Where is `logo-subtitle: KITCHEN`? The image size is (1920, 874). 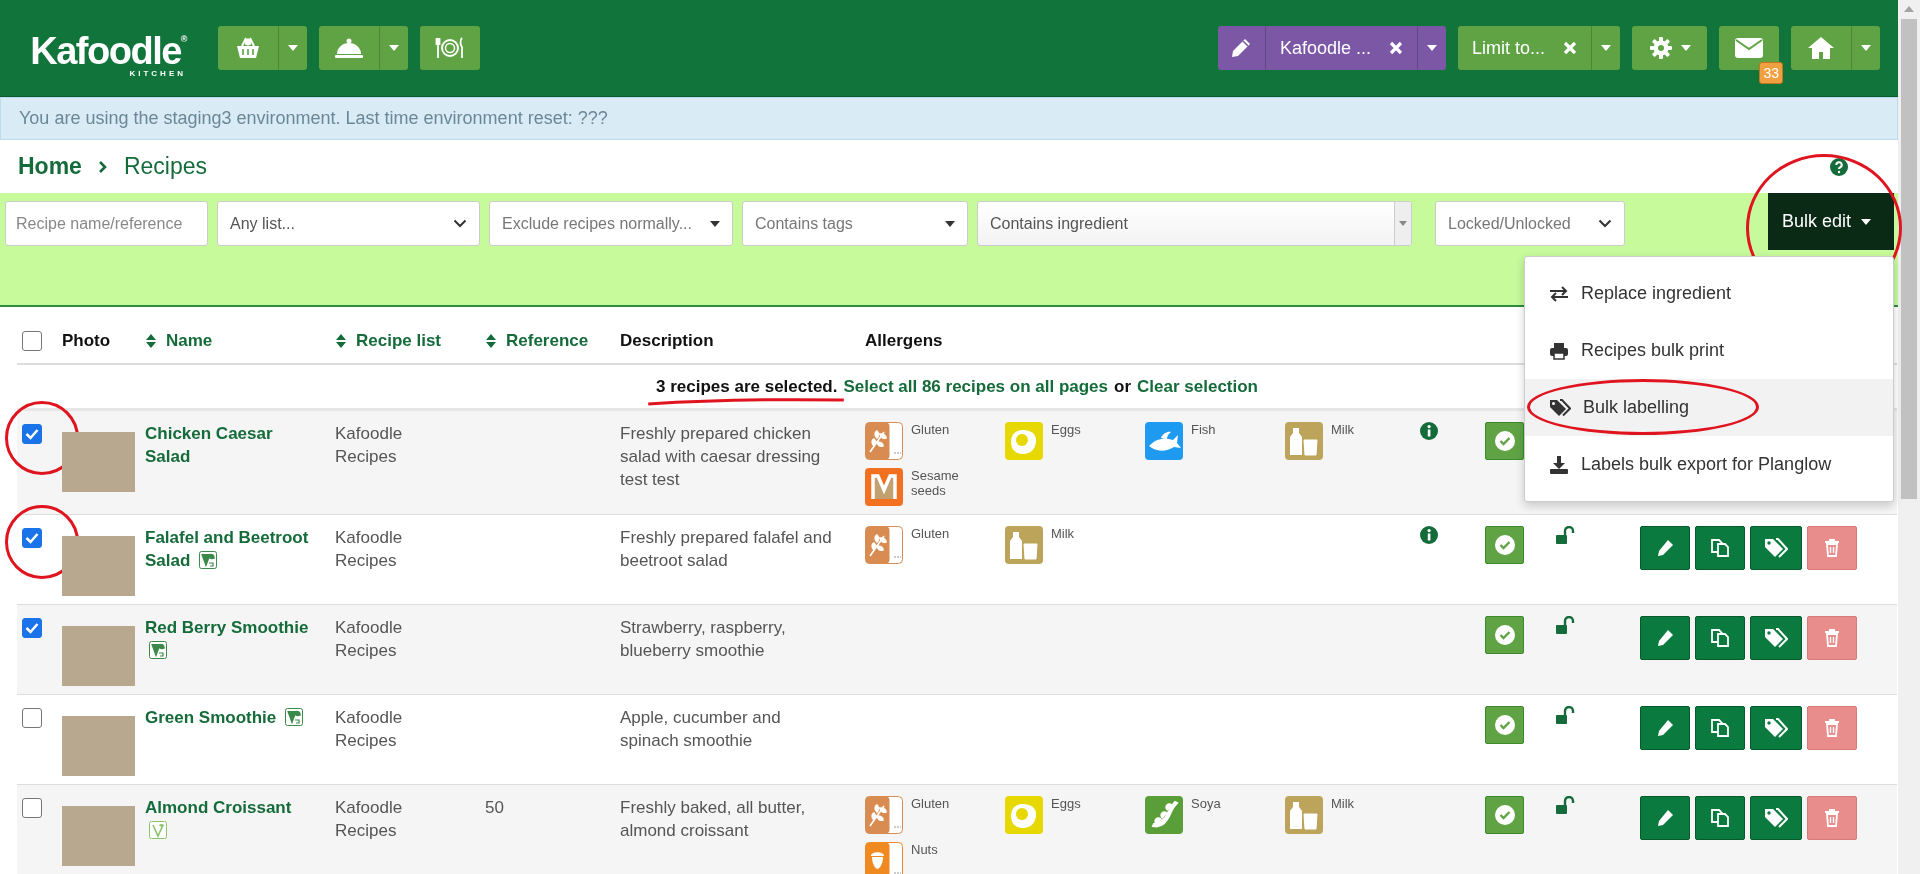 logo-subtitle: KITCHEN is located at coordinates (157, 73).